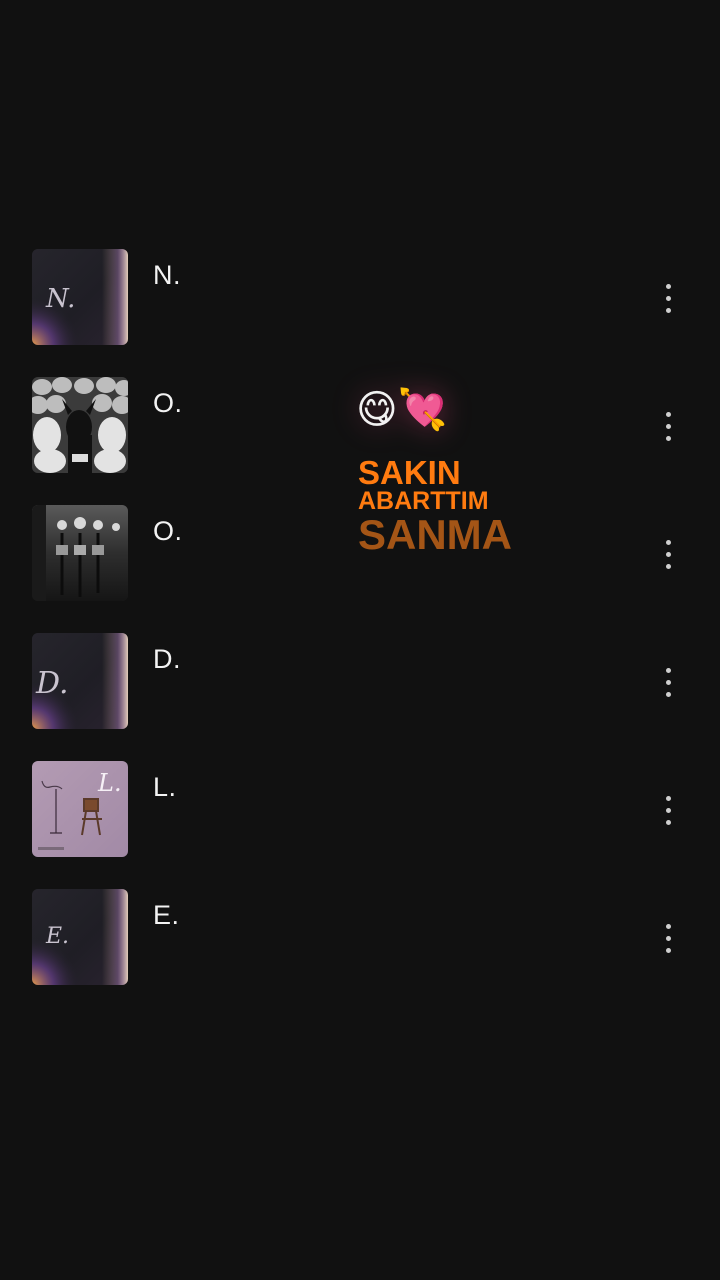 Image resolution: width=720 pixels, height=1280 pixels. Describe the element at coordinates (165, 787) in the screenshot. I see `song-title: L.` at that location.